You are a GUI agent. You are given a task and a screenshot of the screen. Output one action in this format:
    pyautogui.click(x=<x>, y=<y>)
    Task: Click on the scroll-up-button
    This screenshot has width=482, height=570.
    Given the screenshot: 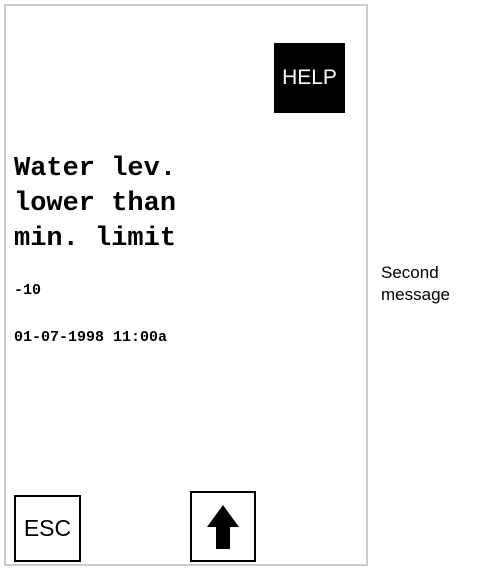 What is the action you would take?
    pyautogui.click(x=223, y=526)
    